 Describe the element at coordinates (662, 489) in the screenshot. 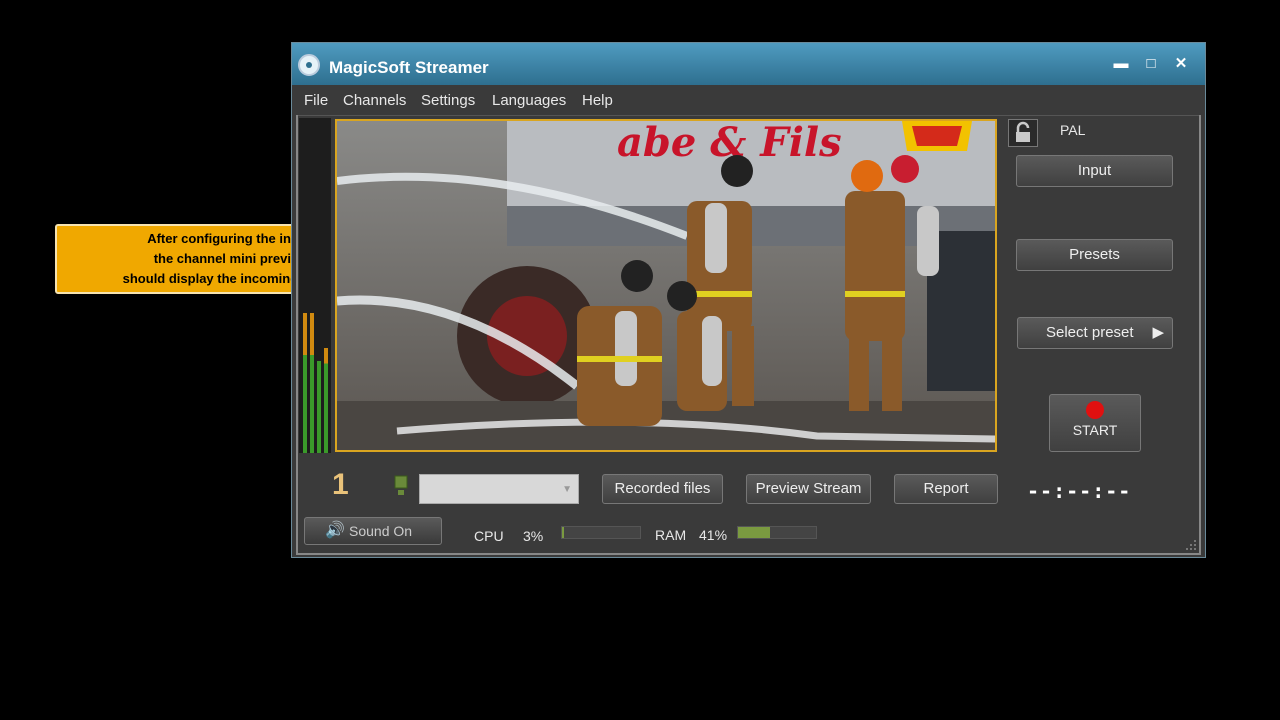

I see `recorded-files-button: Recorded files` at that location.